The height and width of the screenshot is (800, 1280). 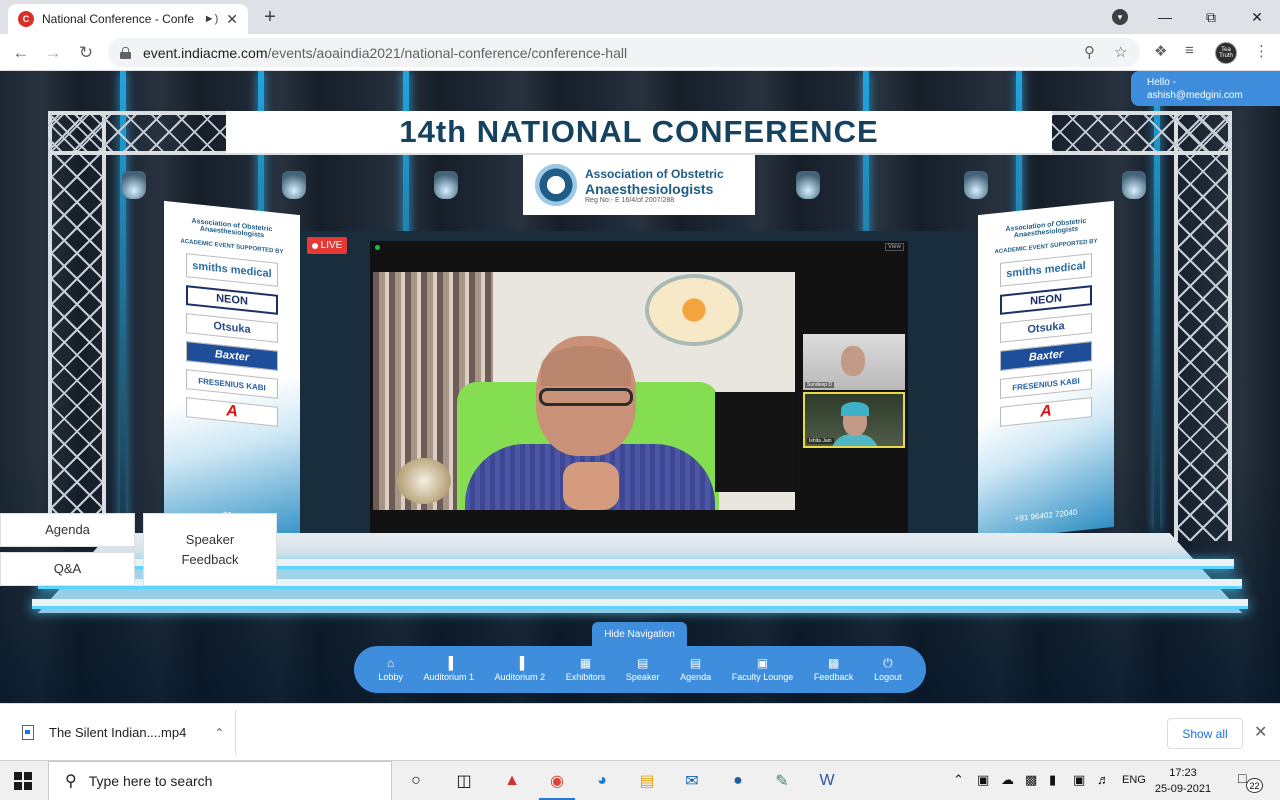 I want to click on file-explorer-icon: ▤, so click(x=647, y=781).